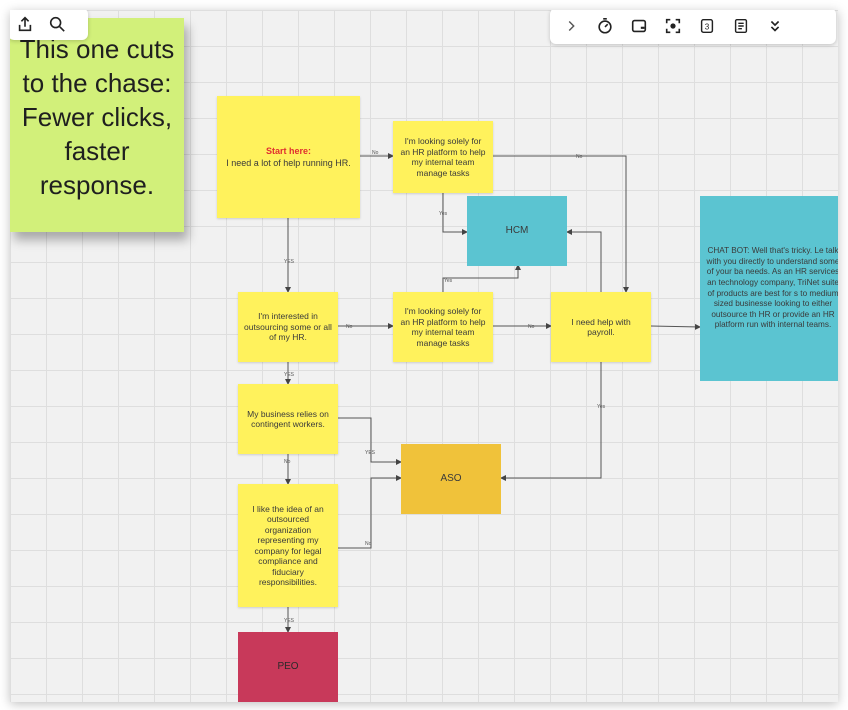 The image size is (848, 710). I want to click on count-value: 3, so click(707, 27).